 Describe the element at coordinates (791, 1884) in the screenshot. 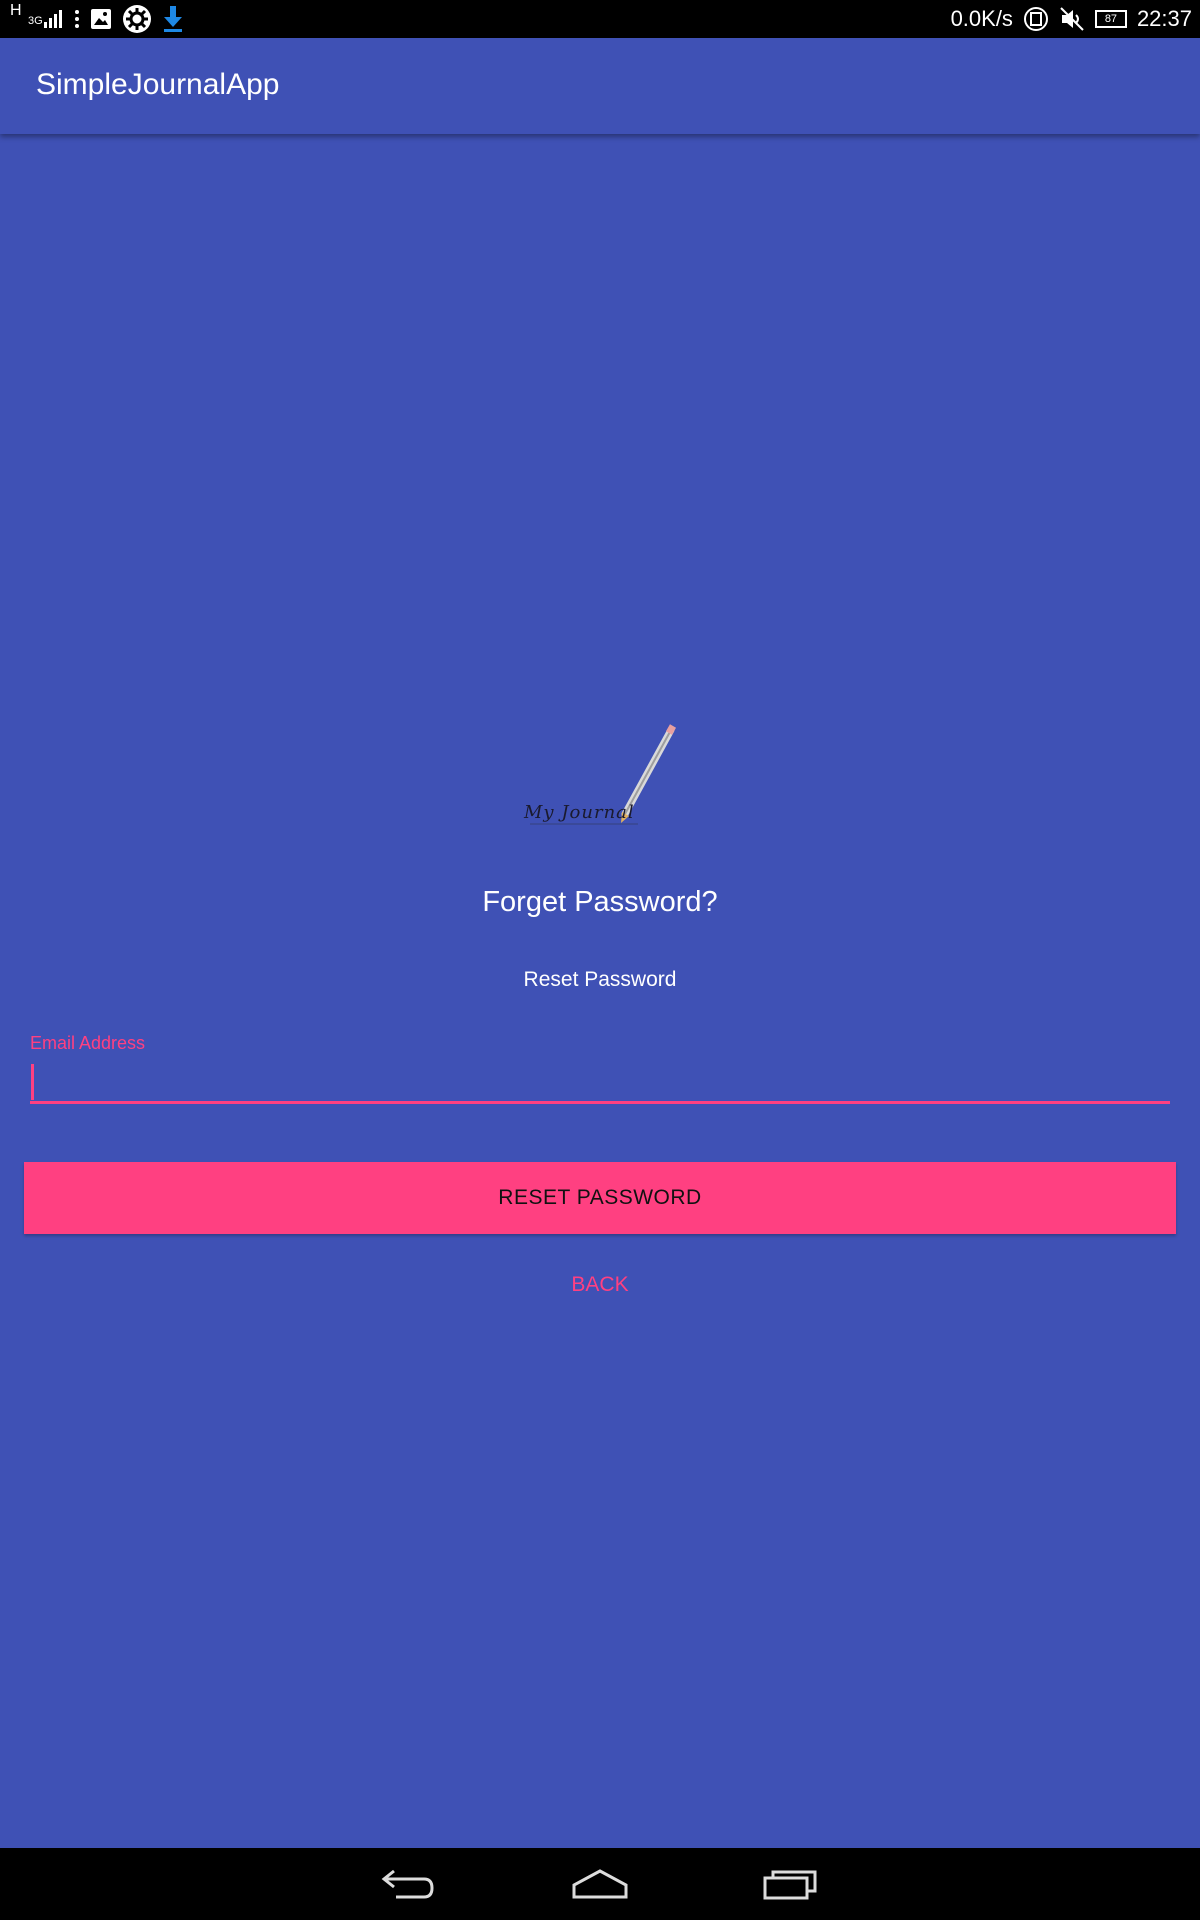

I see `recents-icon` at that location.